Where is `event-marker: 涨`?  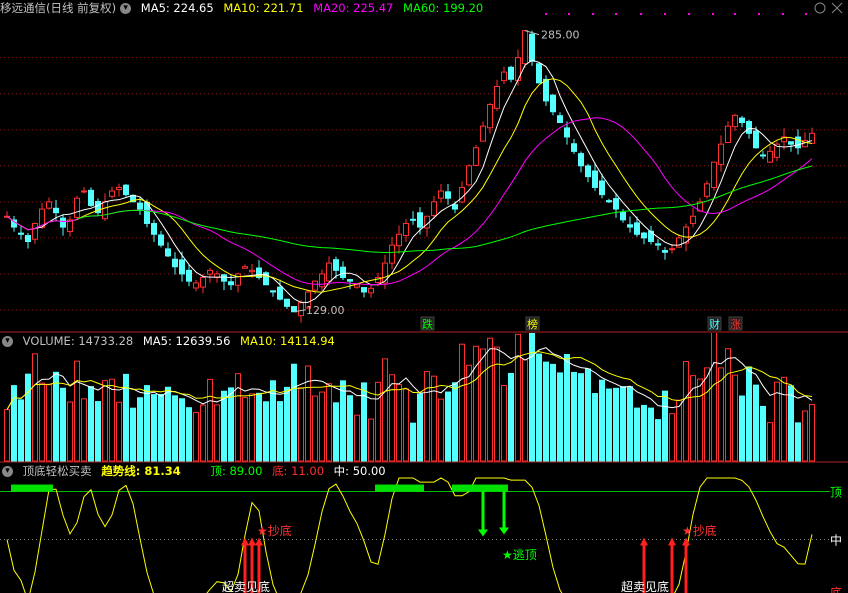
event-marker: 涨 is located at coordinates (735, 324).